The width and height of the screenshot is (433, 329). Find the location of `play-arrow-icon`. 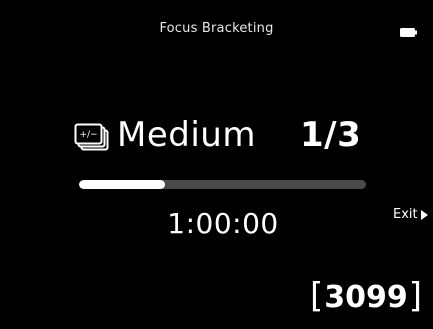

play-arrow-icon is located at coordinates (424, 214).